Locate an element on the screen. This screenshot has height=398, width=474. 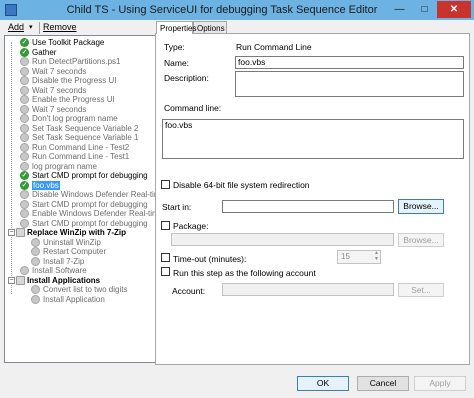
app-icon is located at coordinates (11, 10).